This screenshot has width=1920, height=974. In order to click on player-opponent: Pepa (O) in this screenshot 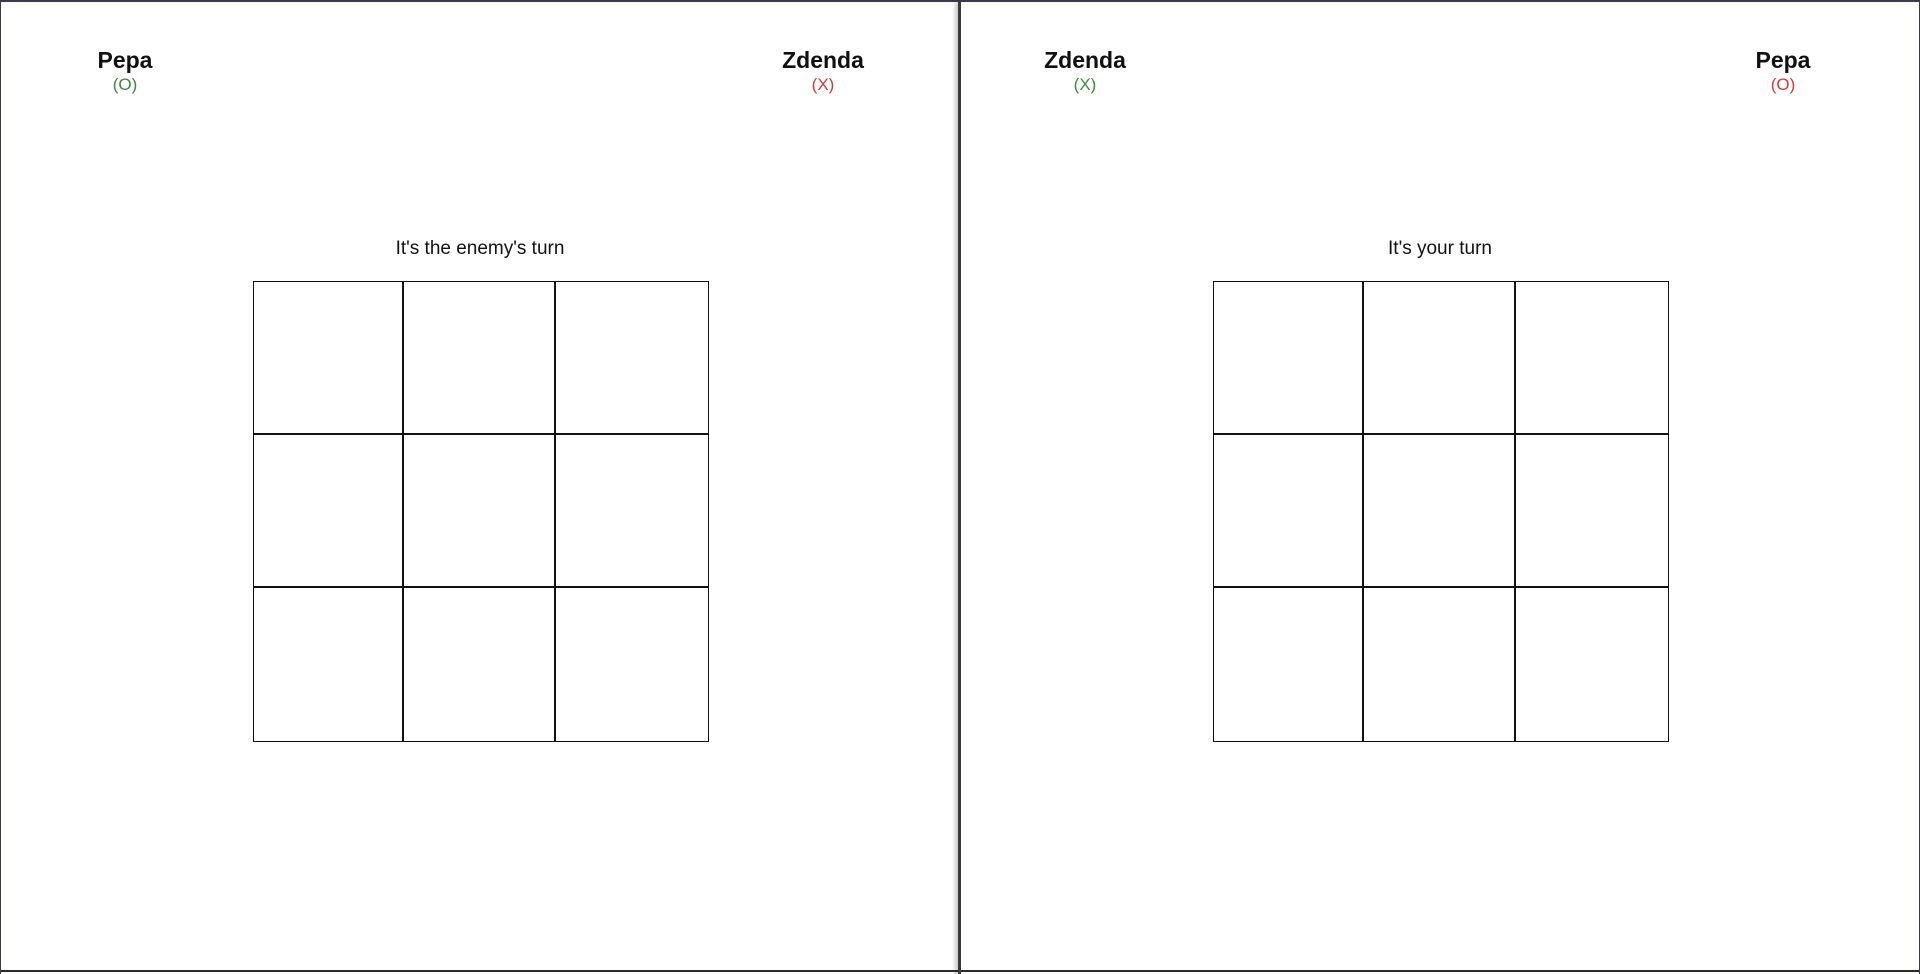, I will do `click(1783, 71)`.